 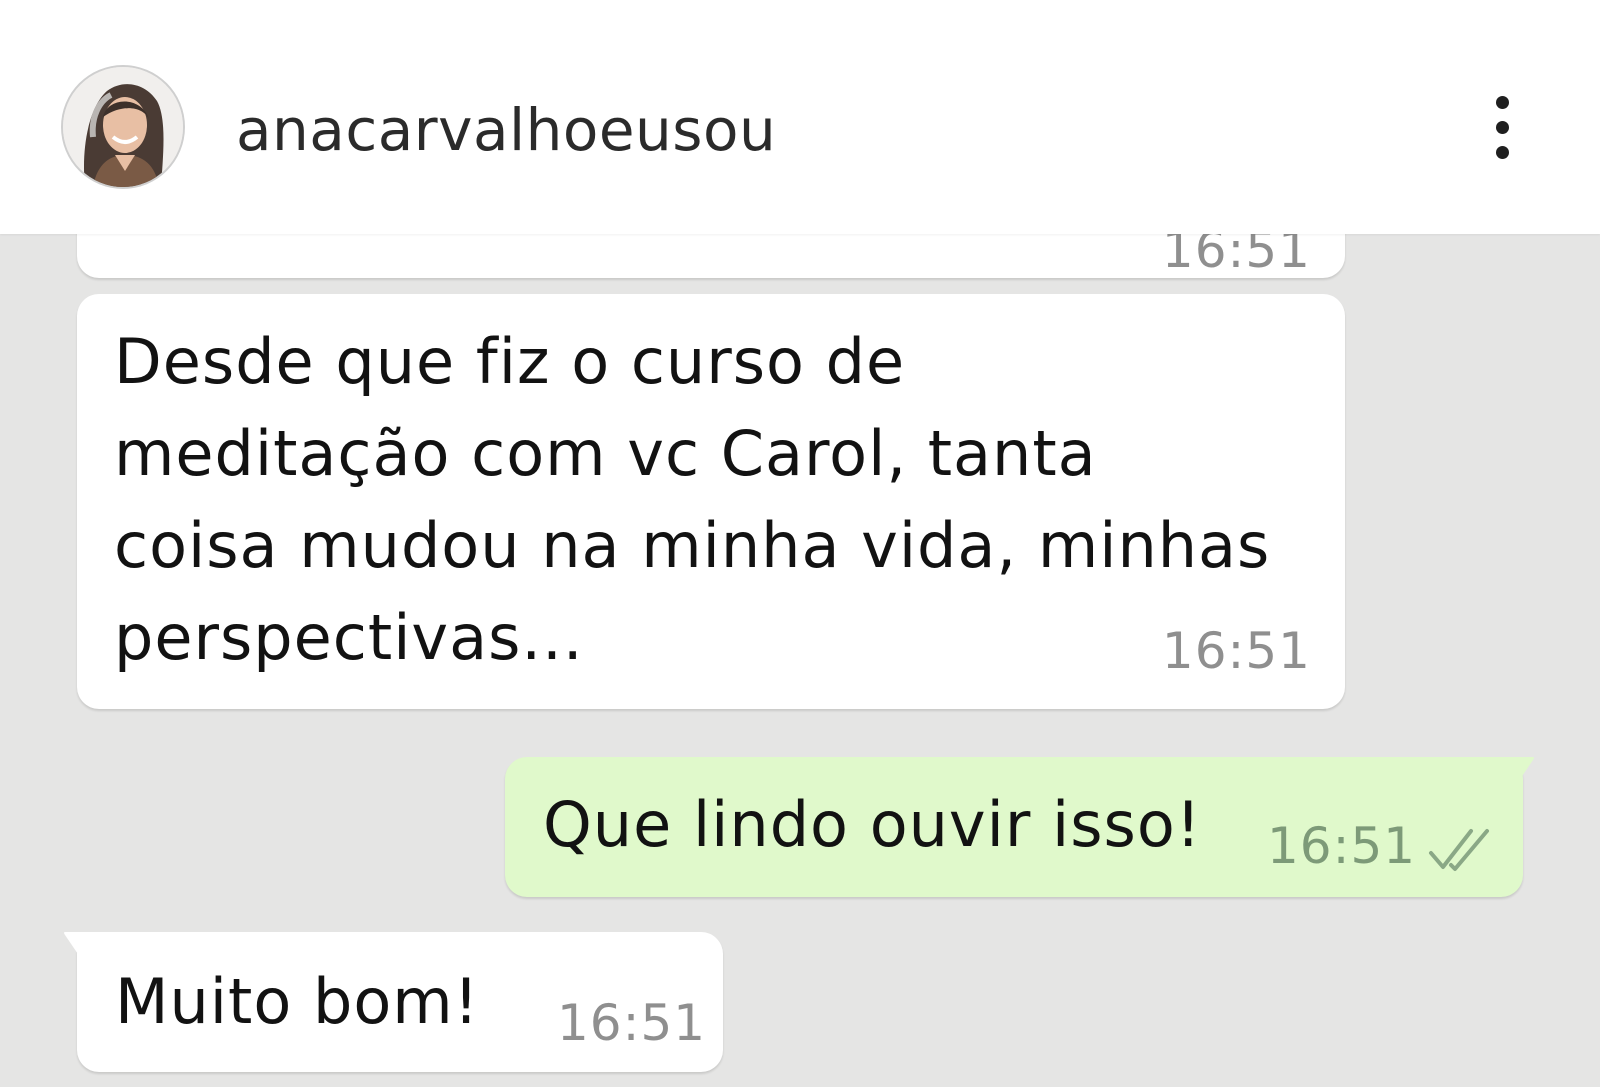 What do you see at coordinates (872, 824) in the screenshot?
I see `message-text: Que lindo ouvir isso!` at bounding box center [872, 824].